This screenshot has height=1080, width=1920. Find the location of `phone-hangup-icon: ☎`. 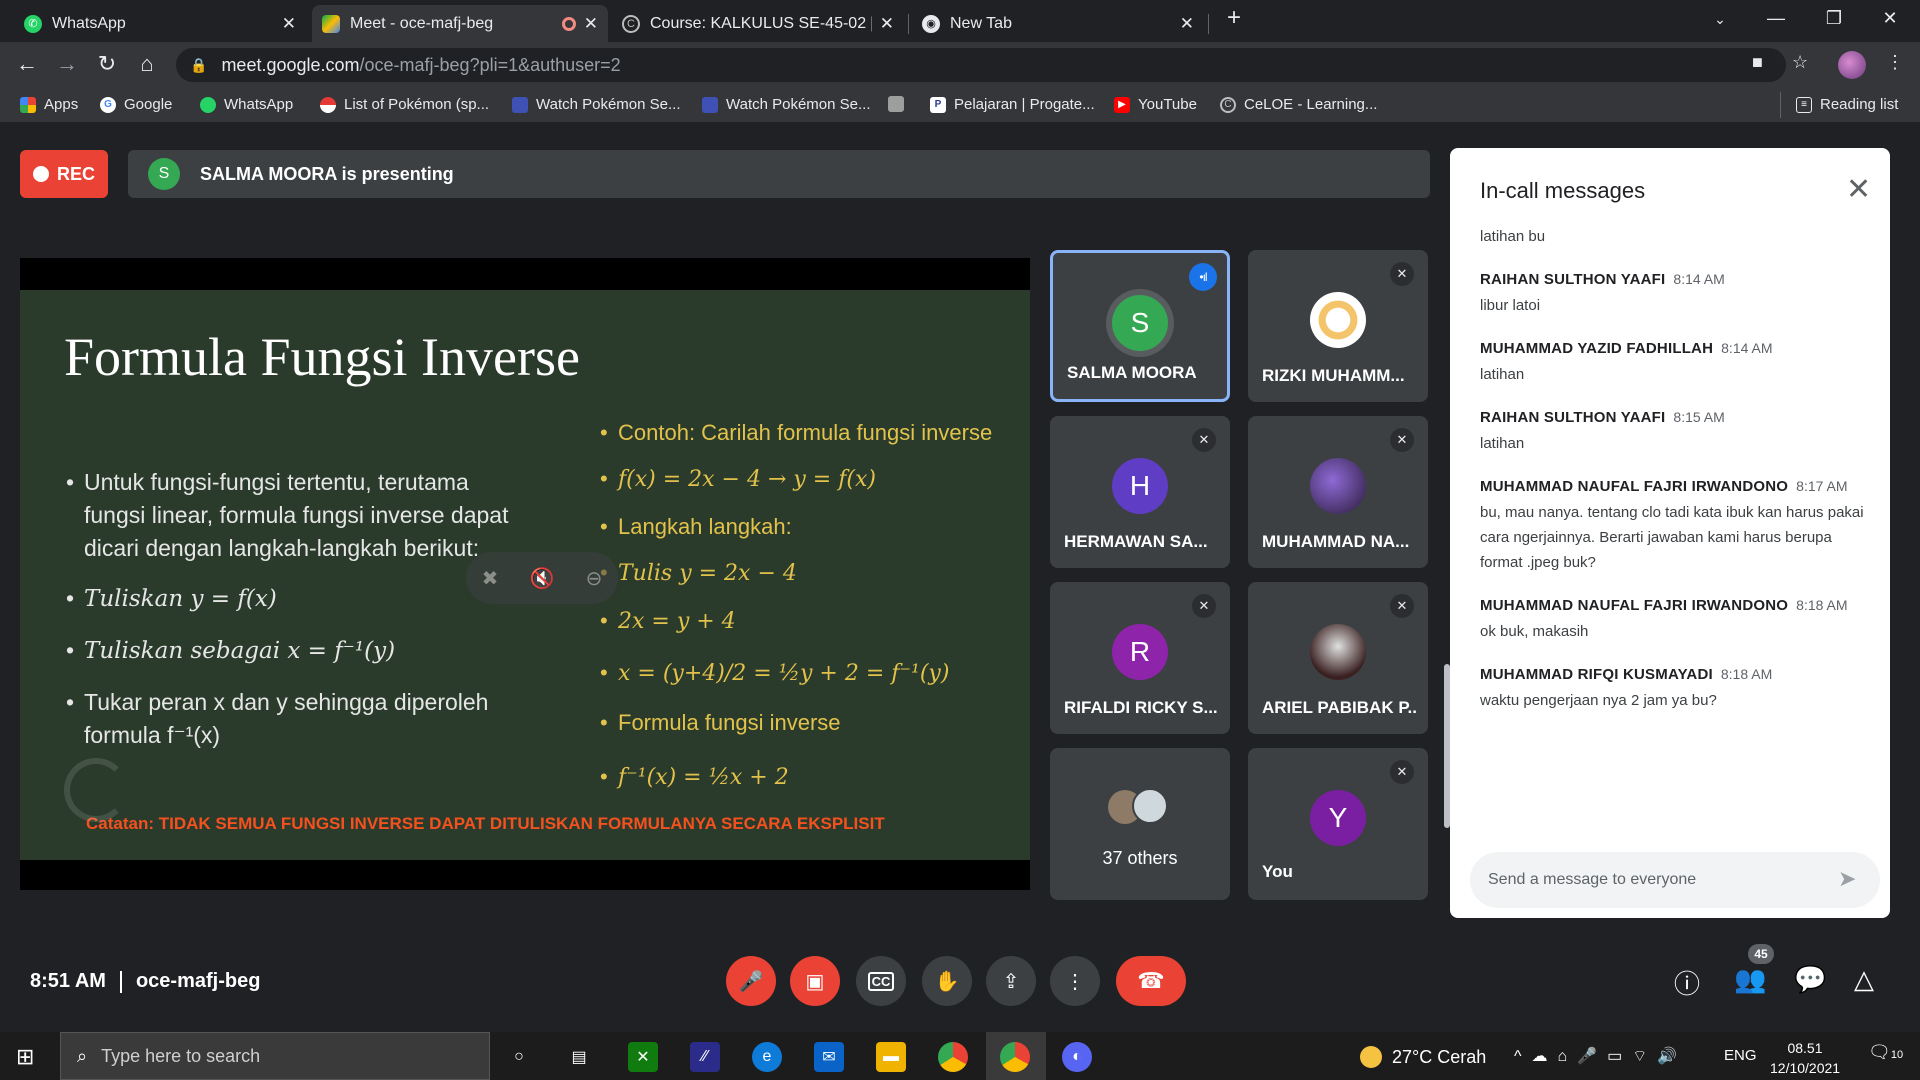

phone-hangup-icon: ☎ is located at coordinates (1151, 980).